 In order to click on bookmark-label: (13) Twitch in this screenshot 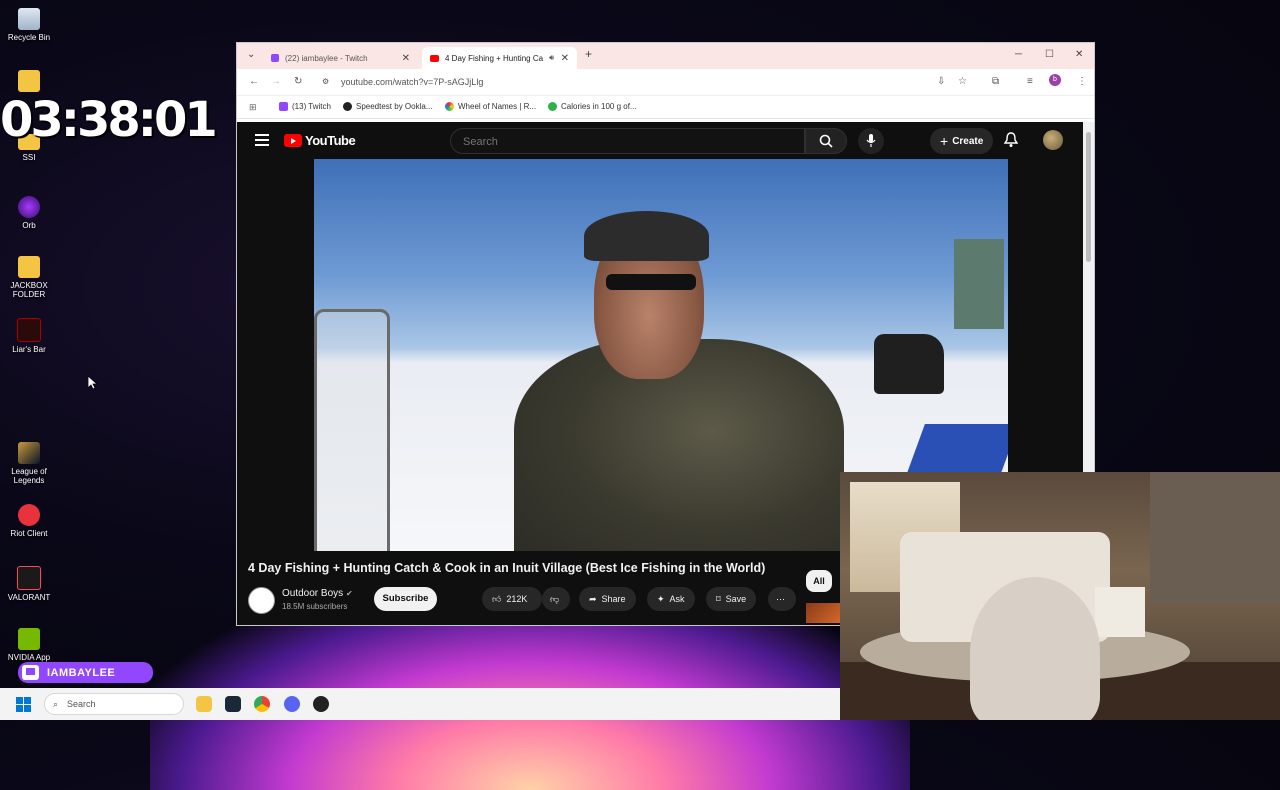, I will do `click(311, 106)`.